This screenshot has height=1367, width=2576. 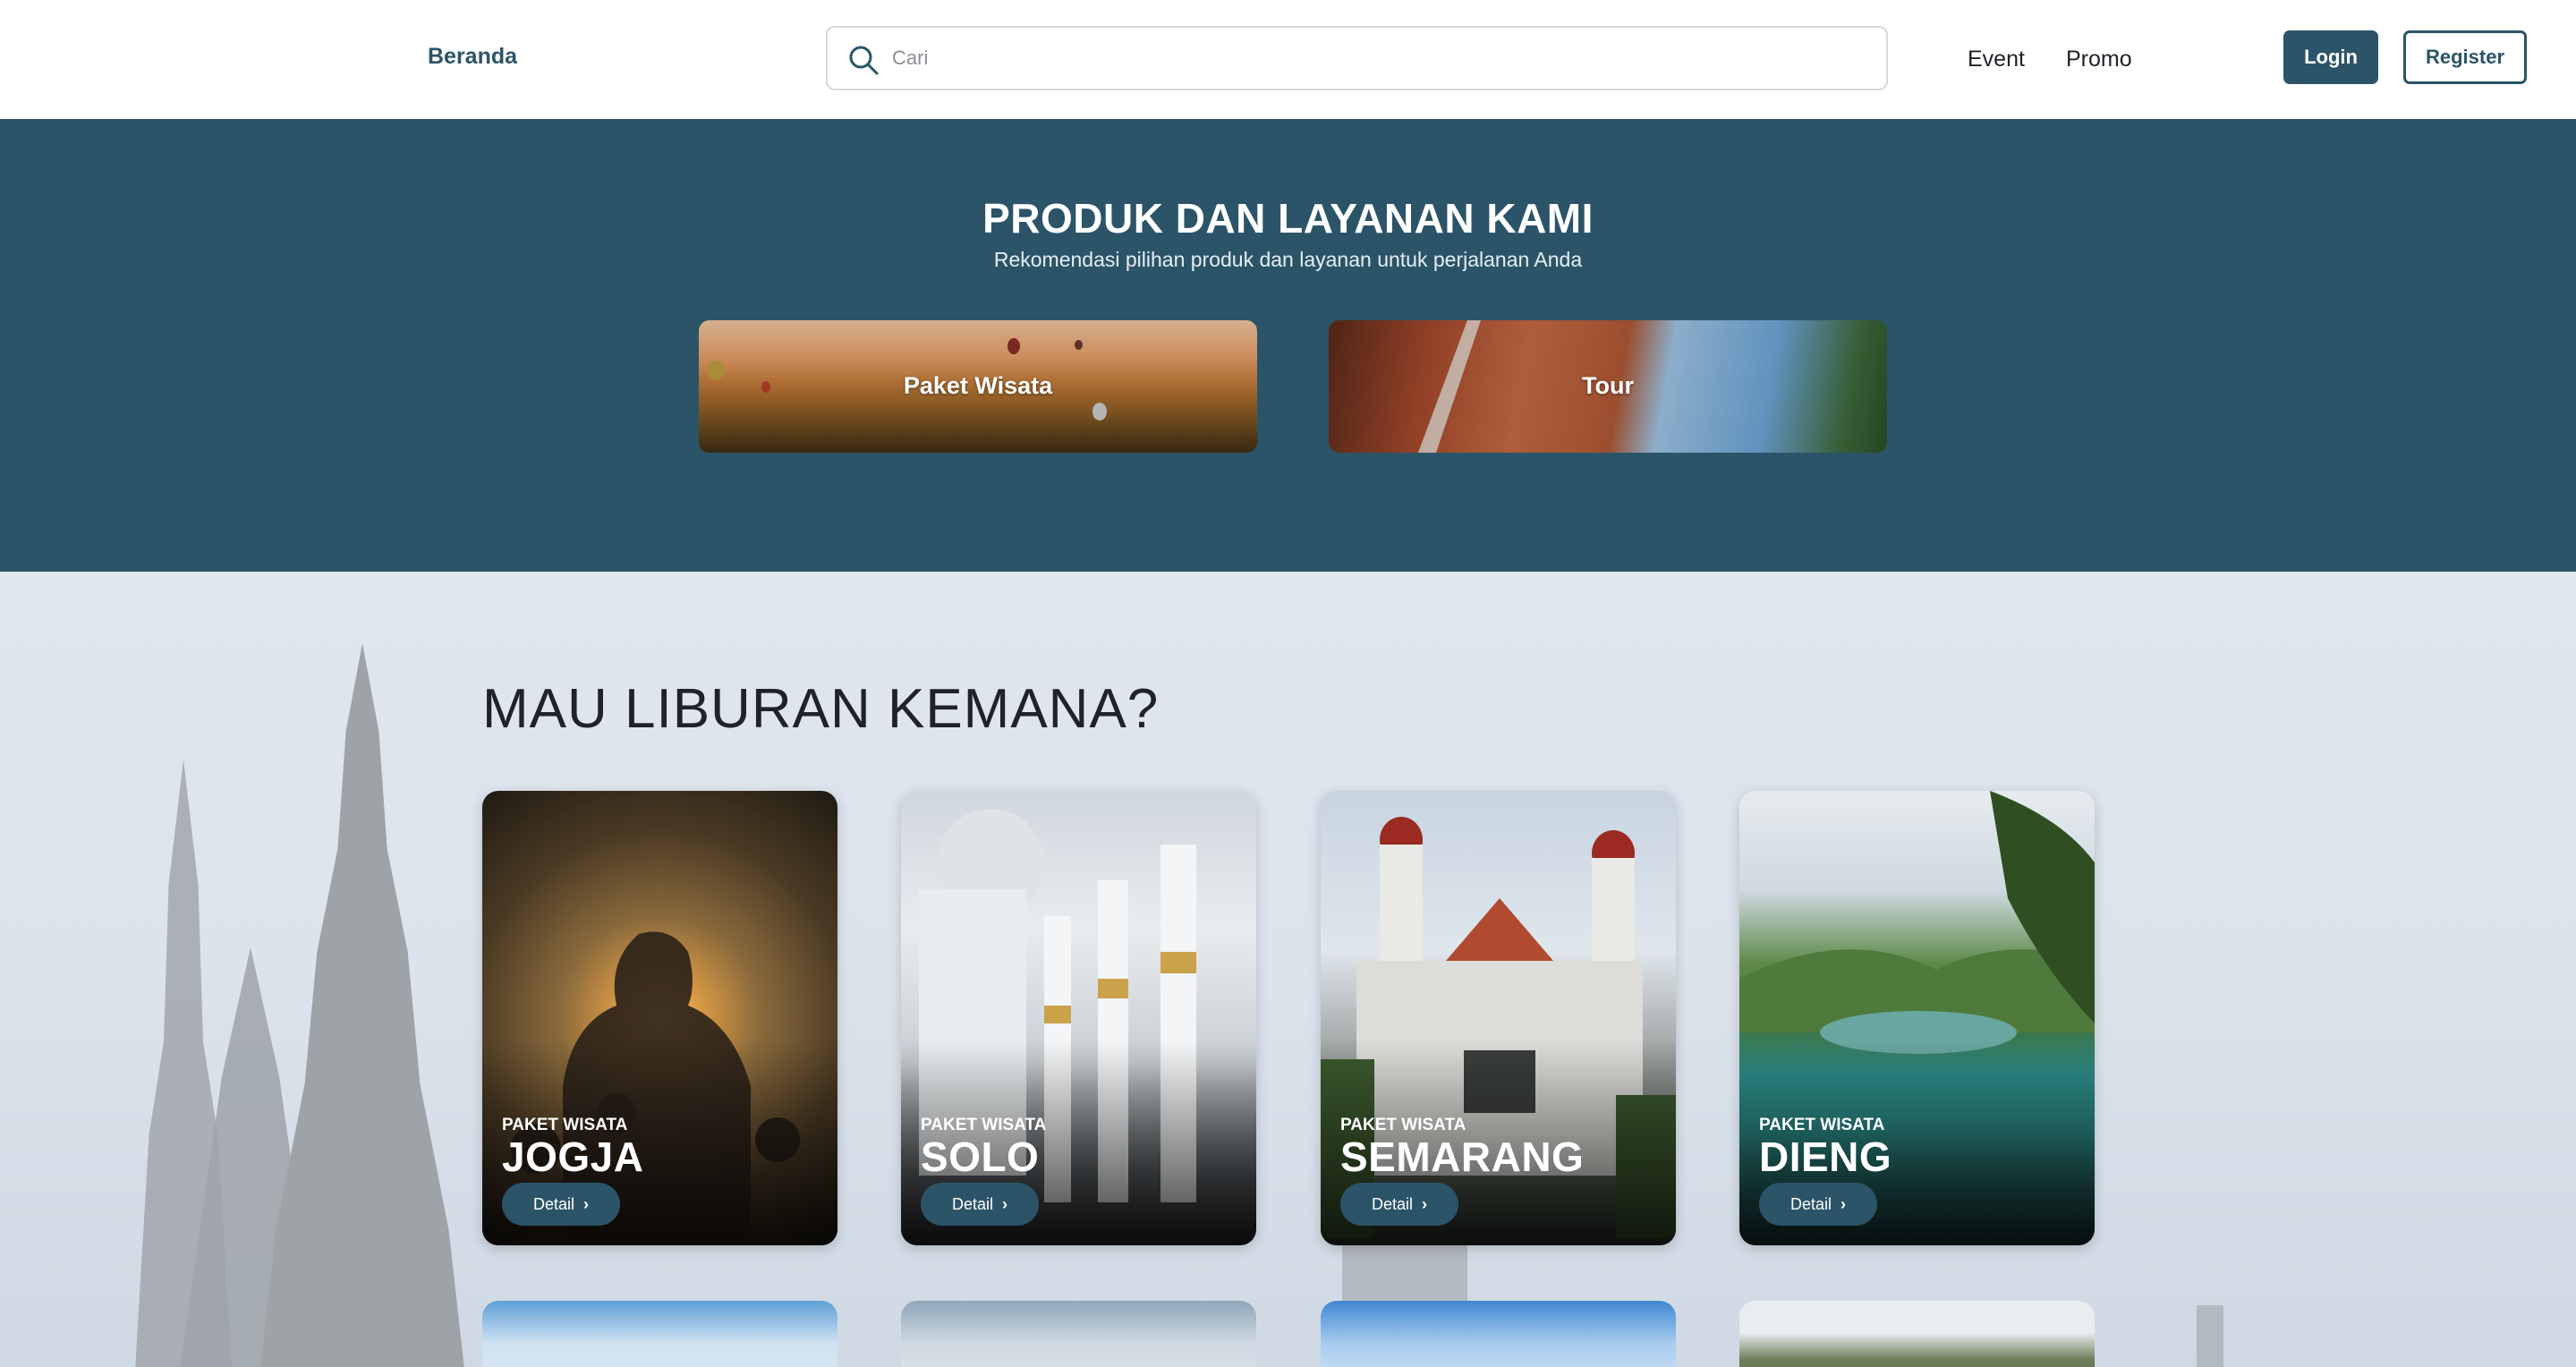 I want to click on product-card-label: Tour, so click(x=1608, y=385).